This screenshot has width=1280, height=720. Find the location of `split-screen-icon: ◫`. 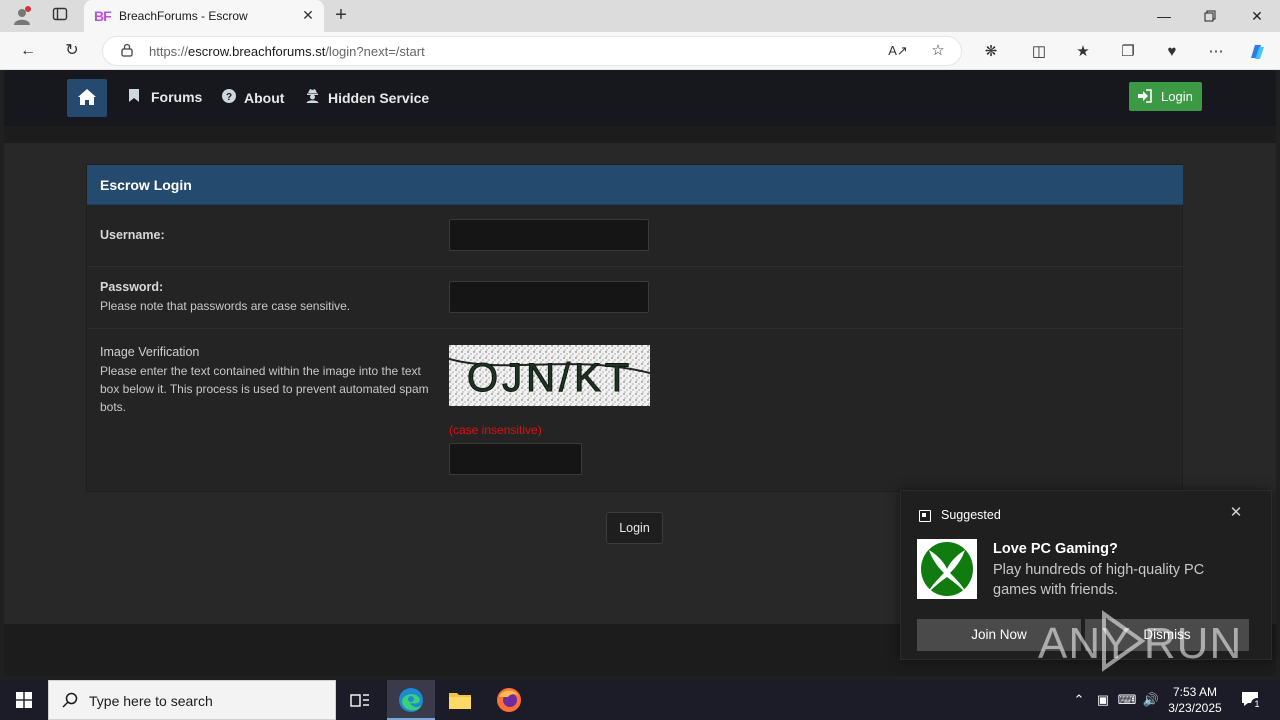

split-screen-icon: ◫ is located at coordinates (1039, 52).